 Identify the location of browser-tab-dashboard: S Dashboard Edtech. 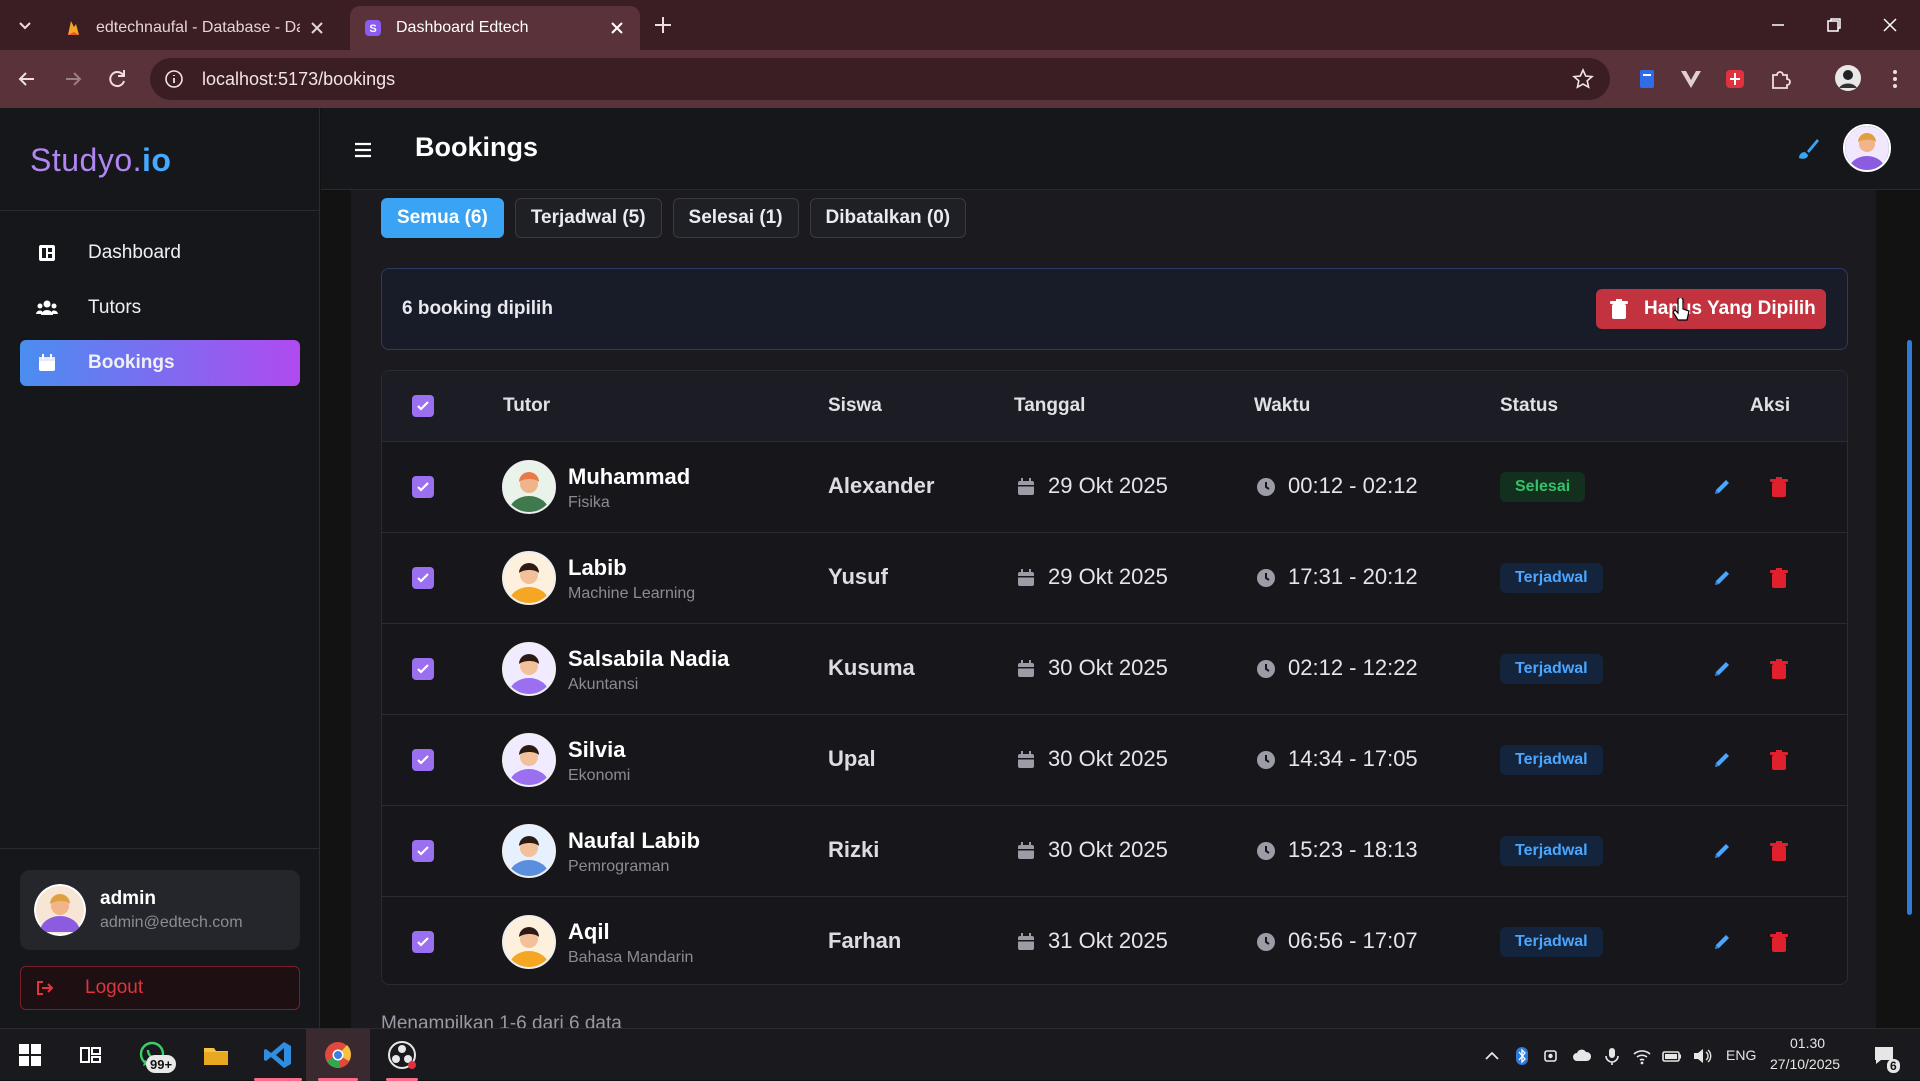
(495, 28).